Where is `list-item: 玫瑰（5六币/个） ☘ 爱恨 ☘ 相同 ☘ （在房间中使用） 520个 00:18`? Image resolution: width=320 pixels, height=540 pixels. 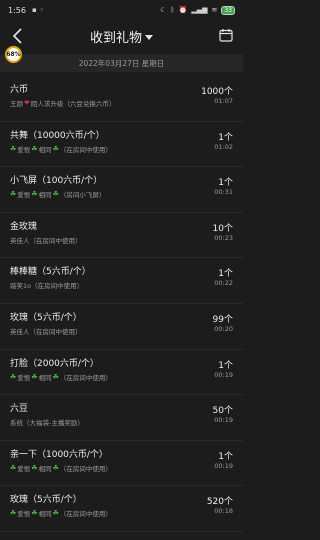 list-item: 玫瑰（5六币/个） ☘ 爱恨 ☘ 相同 ☘ （在房间中使用） 520个 00:18 is located at coordinates (121, 509).